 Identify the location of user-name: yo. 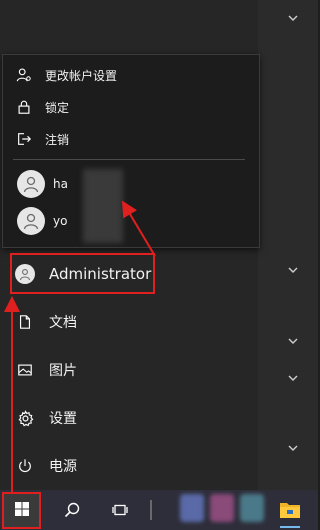
(60, 221).